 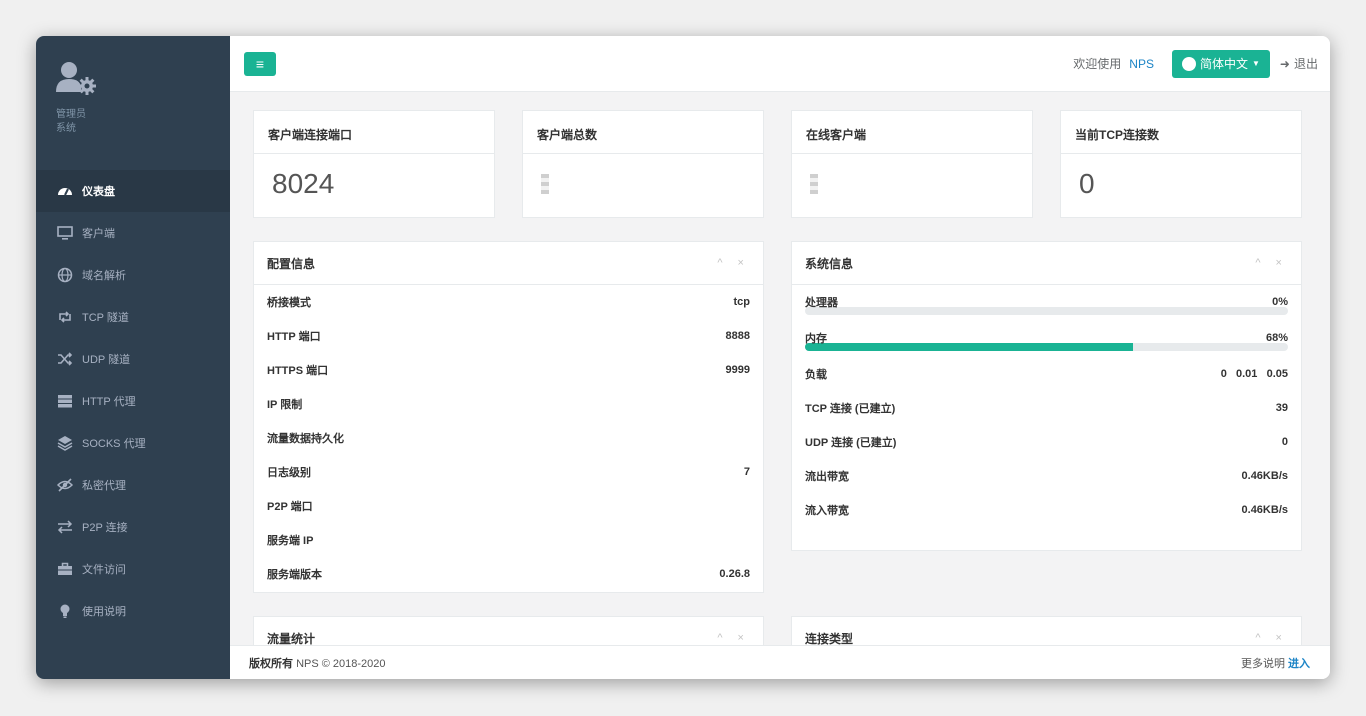 What do you see at coordinates (65, 233) in the screenshot?
I see `monitor-icon` at bounding box center [65, 233].